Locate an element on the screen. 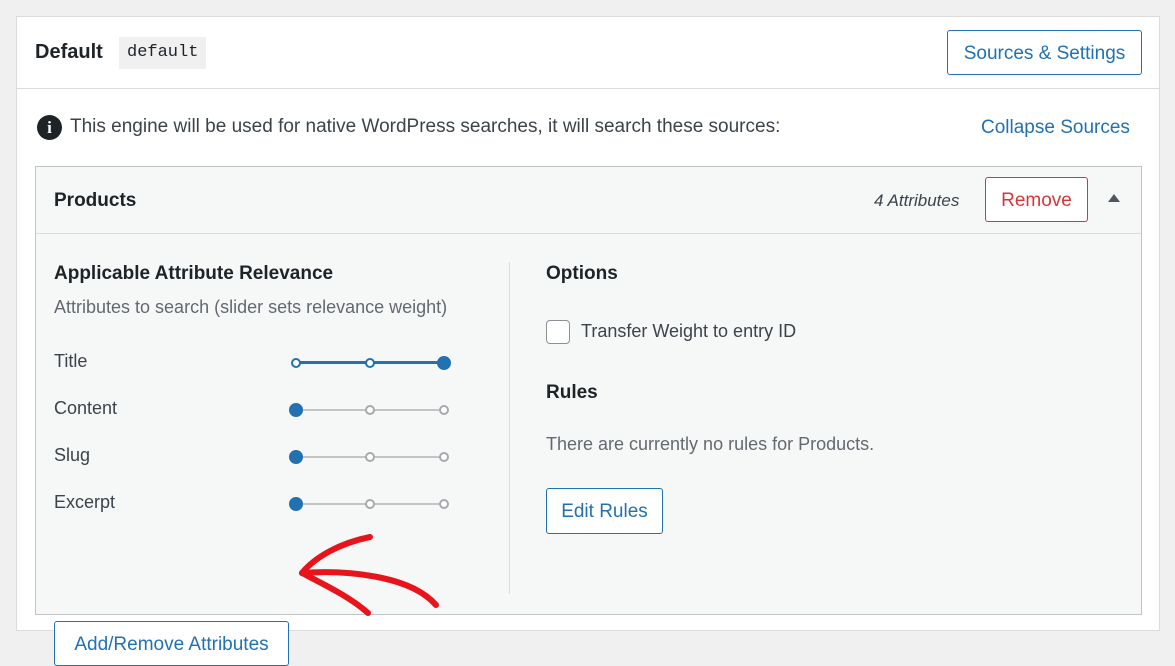  transfer-weight-checkbox is located at coordinates (558, 332).